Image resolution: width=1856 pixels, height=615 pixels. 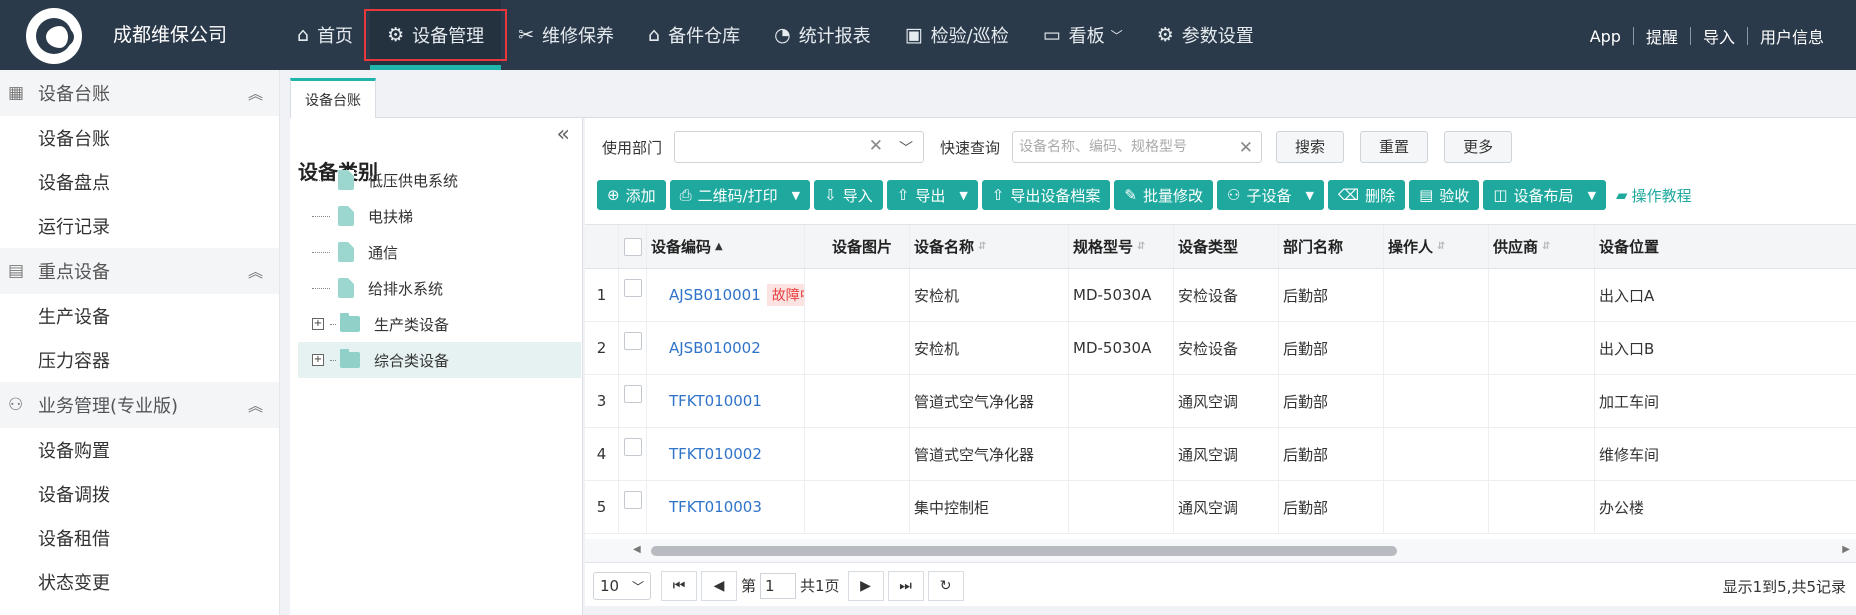 What do you see at coordinates (679, 585) in the screenshot?
I see `first-page-button: ⏮` at bounding box center [679, 585].